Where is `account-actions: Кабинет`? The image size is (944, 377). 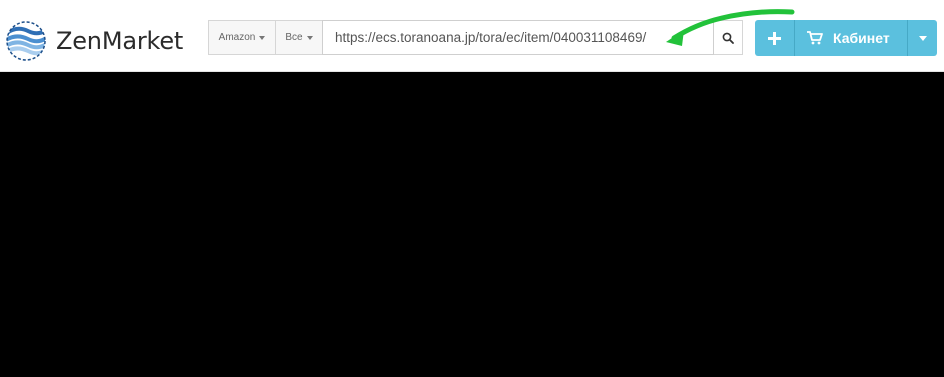 account-actions: Кабинет is located at coordinates (846, 38).